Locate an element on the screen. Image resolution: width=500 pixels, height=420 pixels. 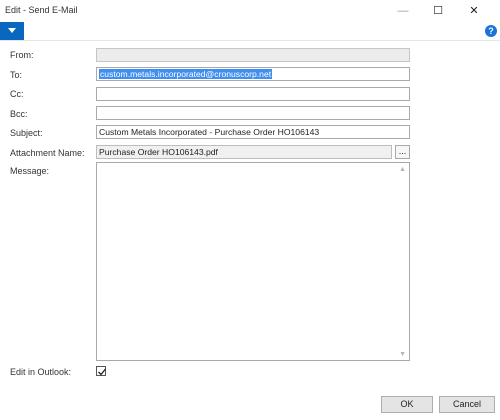
help-icon: ? is located at coordinates (491, 31).